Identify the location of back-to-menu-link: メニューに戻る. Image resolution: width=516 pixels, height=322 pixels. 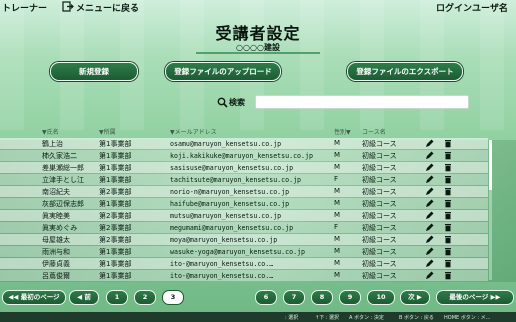
(107, 7).